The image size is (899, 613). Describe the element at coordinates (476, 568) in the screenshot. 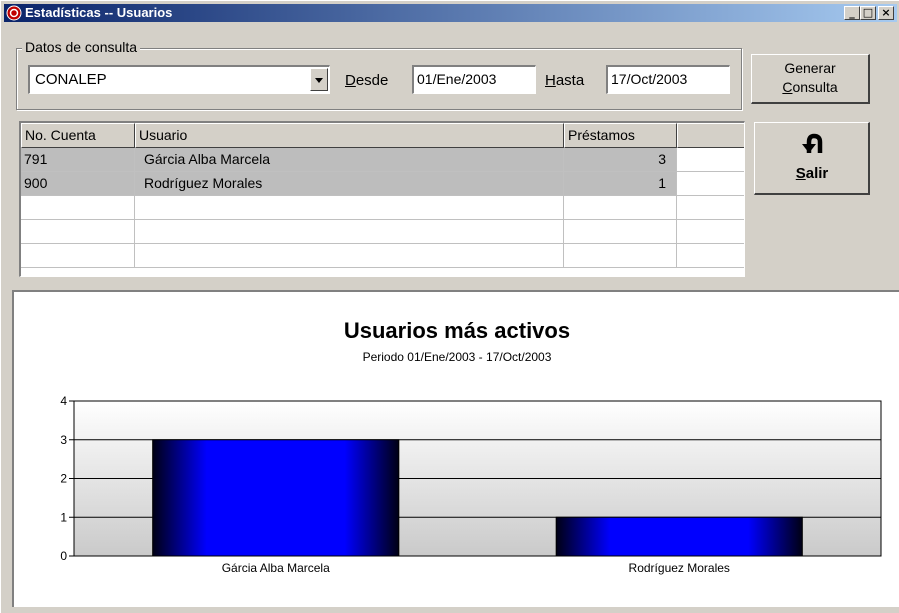

I see `x-axis-labels: Gárcia Alba Marcela Rodríguez Morales` at that location.